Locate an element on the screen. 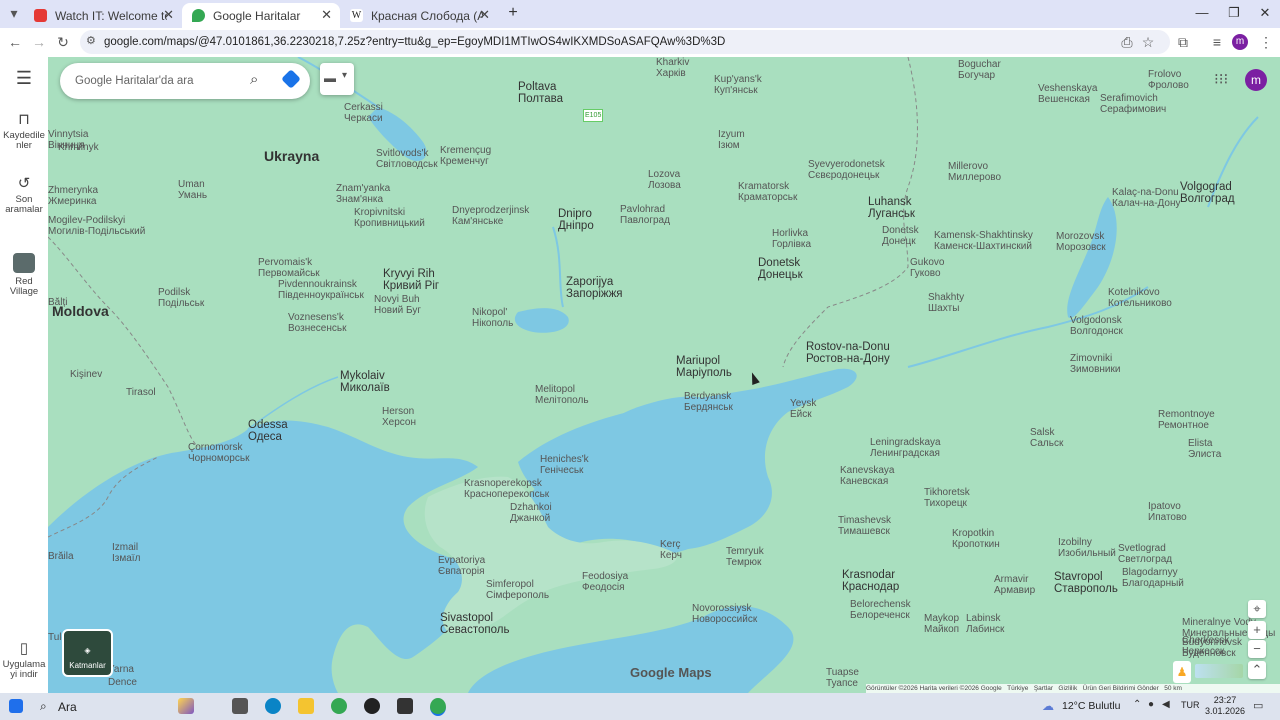 The image size is (1280, 720). city-label: Voznesens'k Вознесенськ is located at coordinates (317, 323).